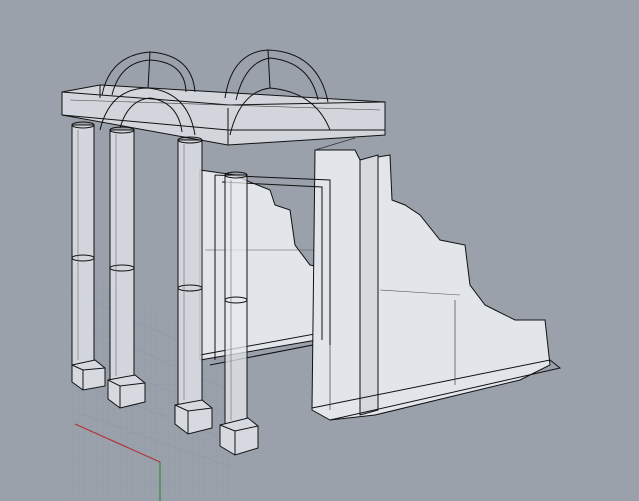 The height and width of the screenshot is (501, 639). Describe the element at coordinates (239, 436) in the screenshot. I see `column-4-base` at that location.